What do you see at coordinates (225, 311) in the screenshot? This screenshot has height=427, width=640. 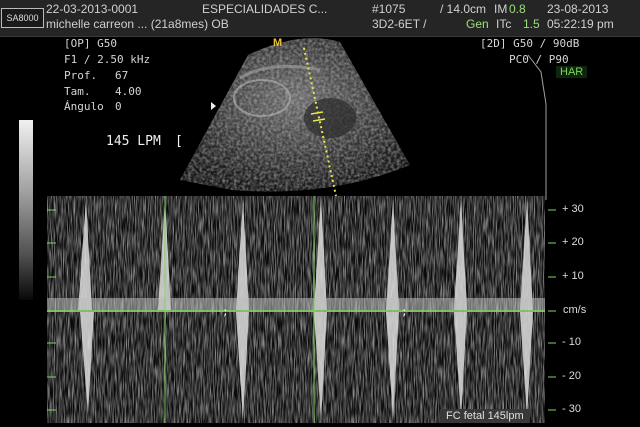 I see `baseline-mark-1: ;` at bounding box center [225, 311].